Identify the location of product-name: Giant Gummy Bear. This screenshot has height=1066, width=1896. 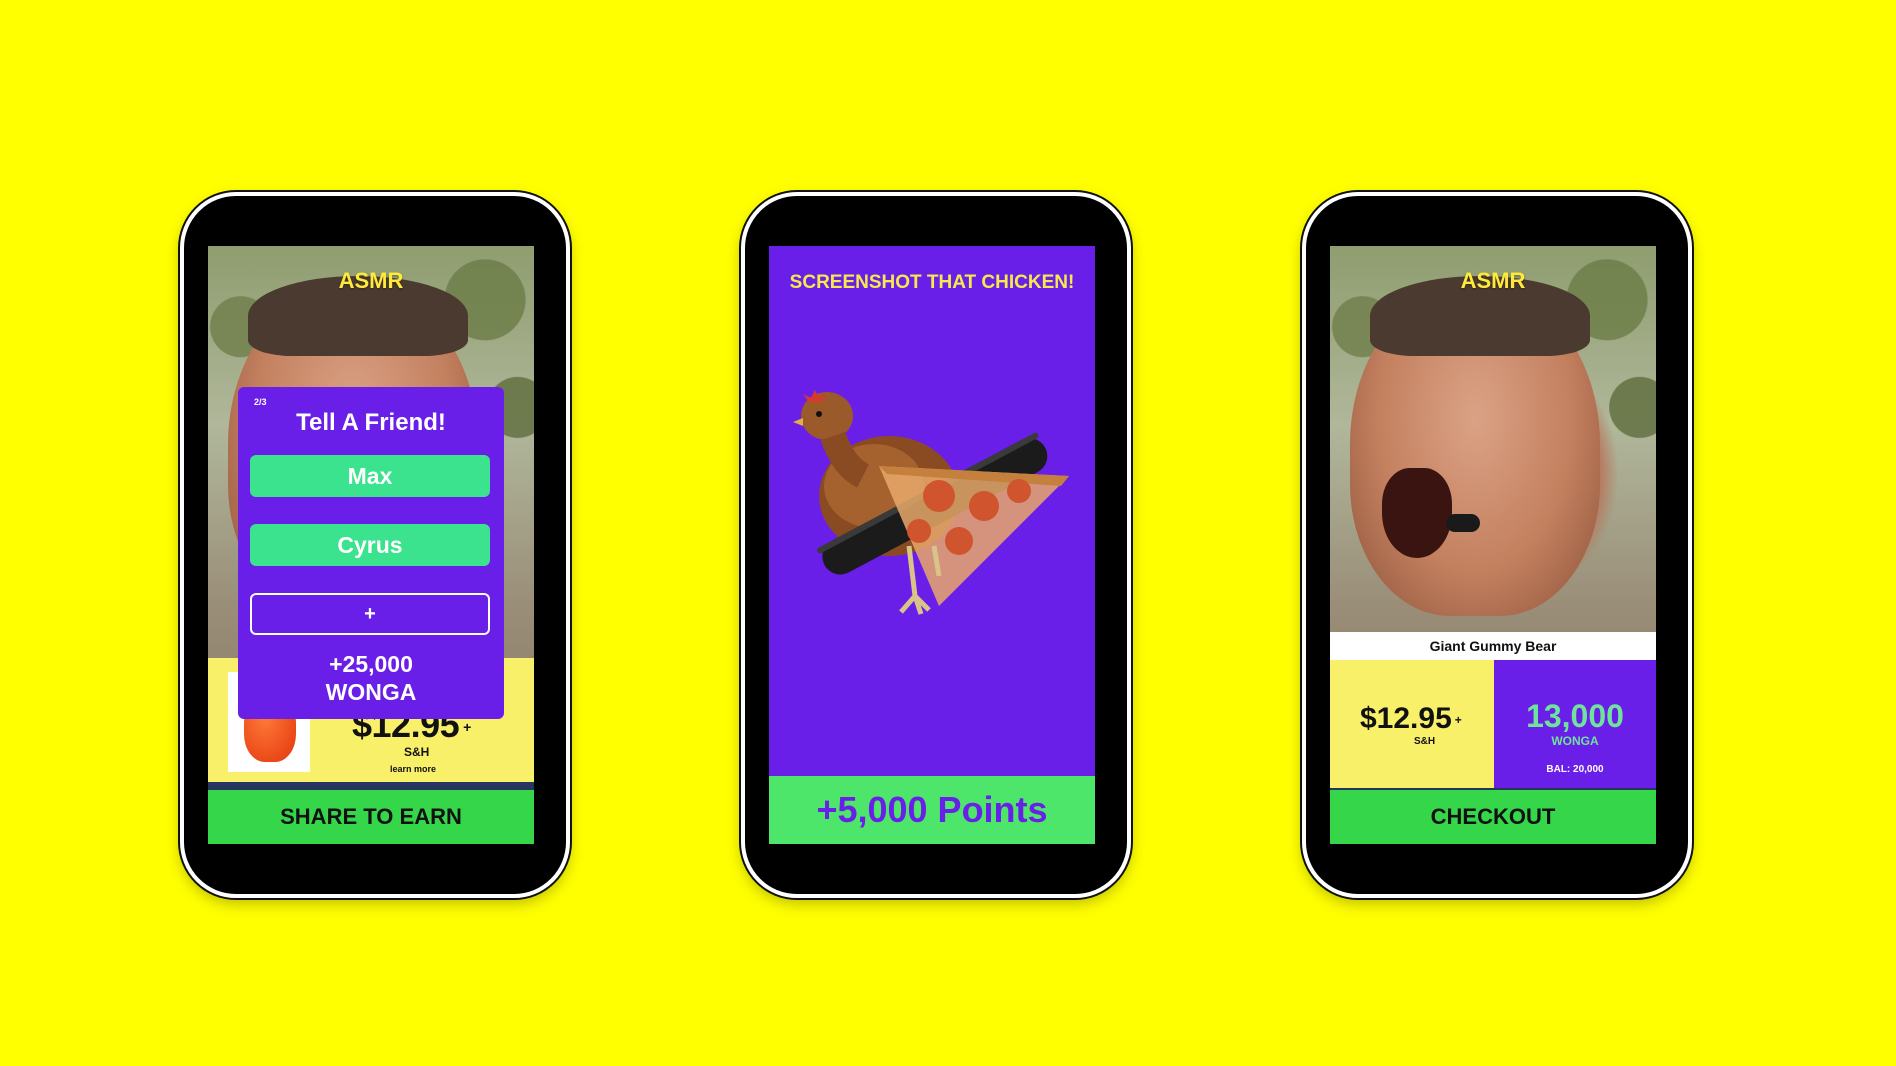
(1493, 646).